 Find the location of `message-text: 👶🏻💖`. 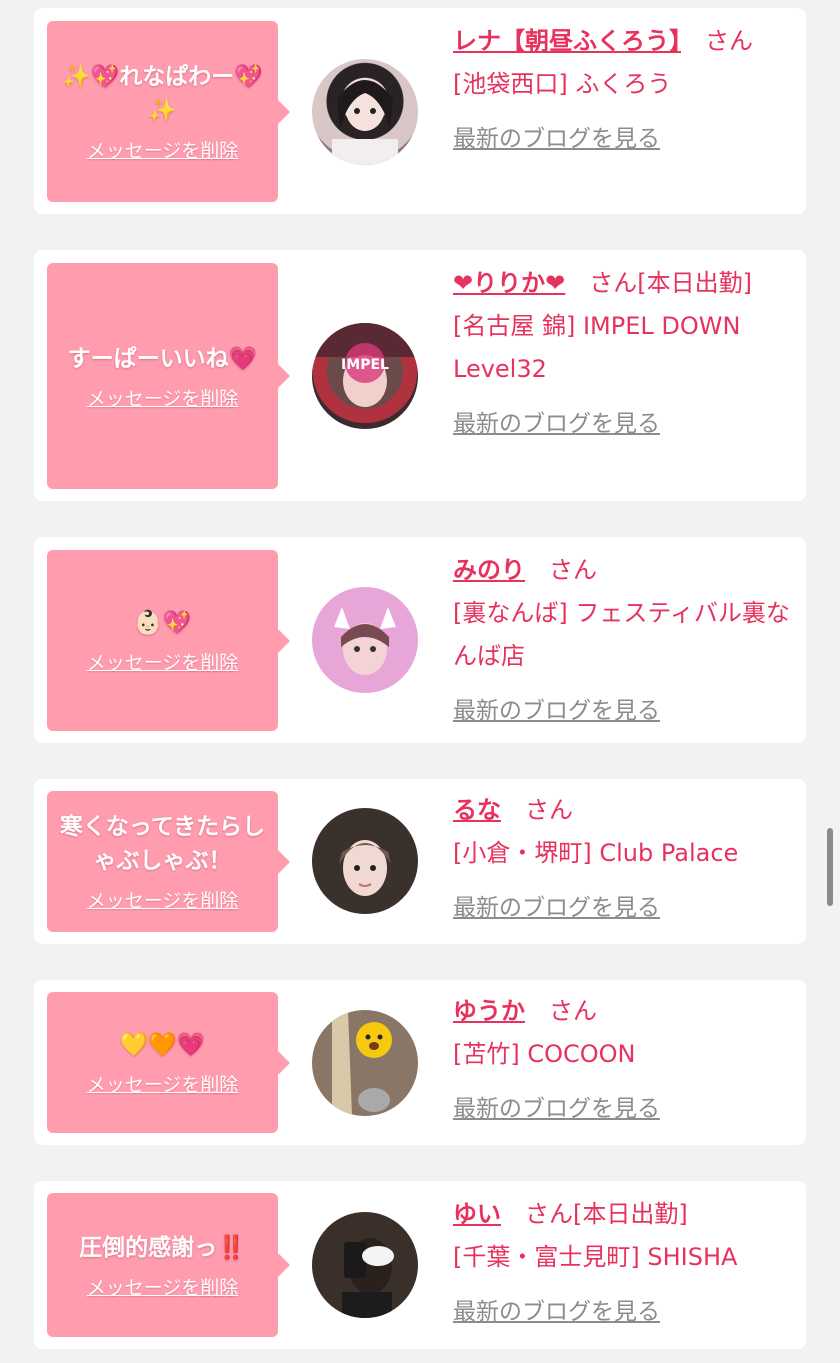

message-text: 👶🏻💖 is located at coordinates (162, 623).